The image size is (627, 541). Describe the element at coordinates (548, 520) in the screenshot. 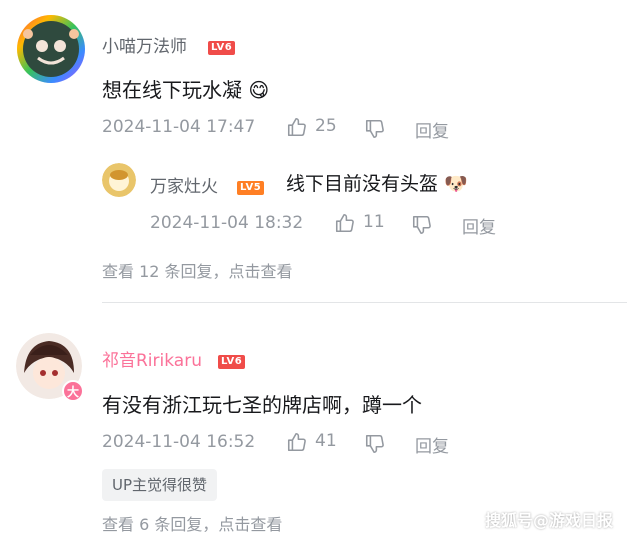

I see `watermark: 搜狐号@游戏日报` at that location.